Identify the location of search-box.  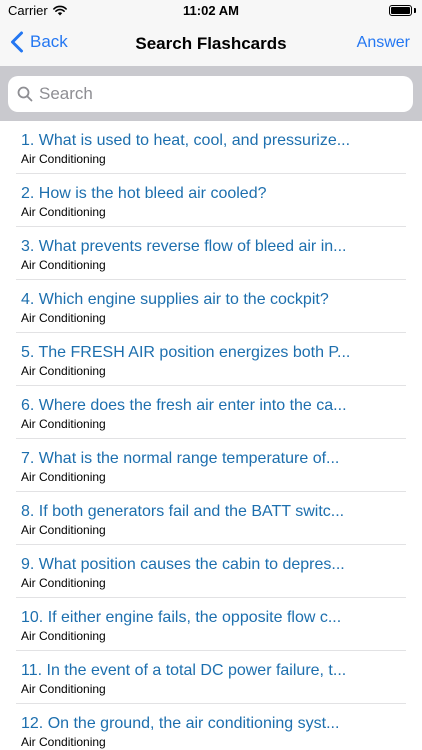
(210, 94).